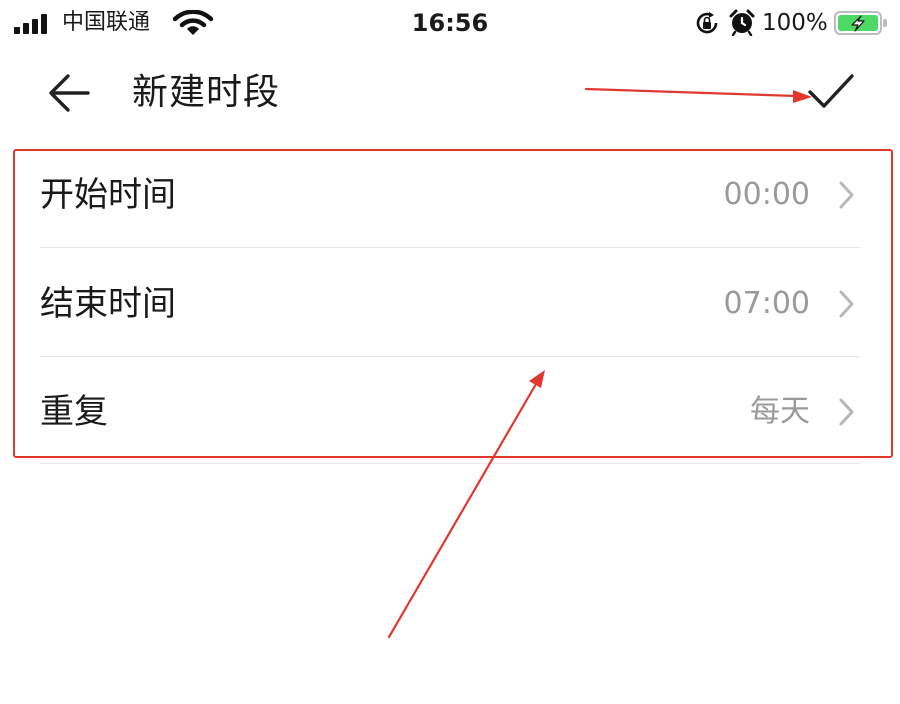 The height and width of the screenshot is (704, 900). What do you see at coordinates (450, 23) in the screenshot?
I see `status-bar: 中国联通 16:56 100%` at bounding box center [450, 23].